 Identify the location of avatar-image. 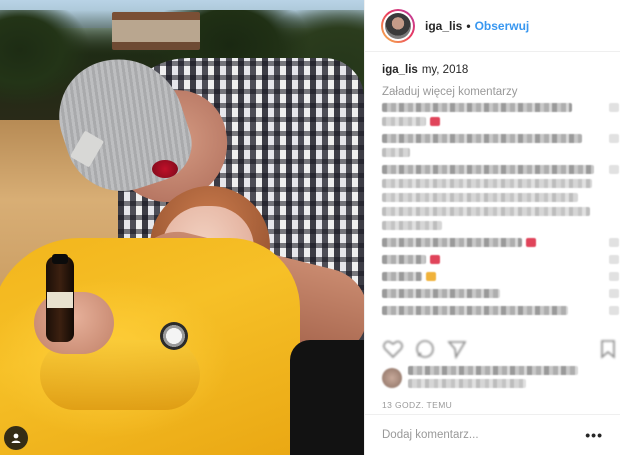
(398, 25).